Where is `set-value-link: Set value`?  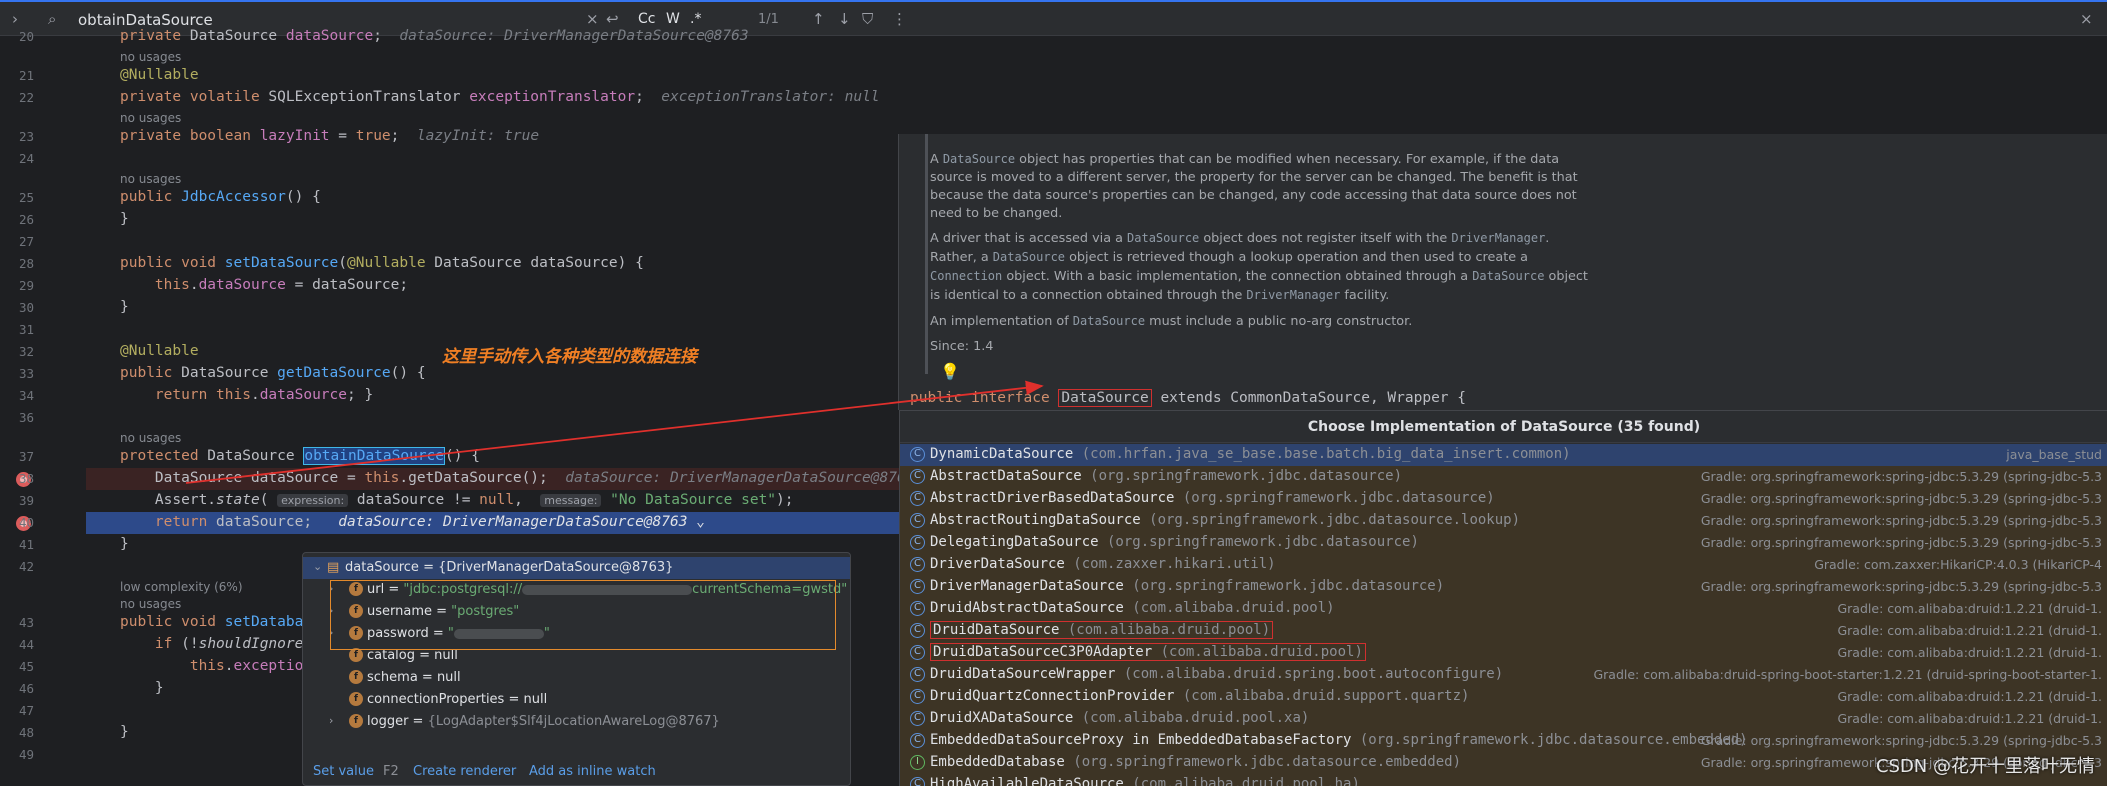
set-value-link: Set value is located at coordinates (343, 771).